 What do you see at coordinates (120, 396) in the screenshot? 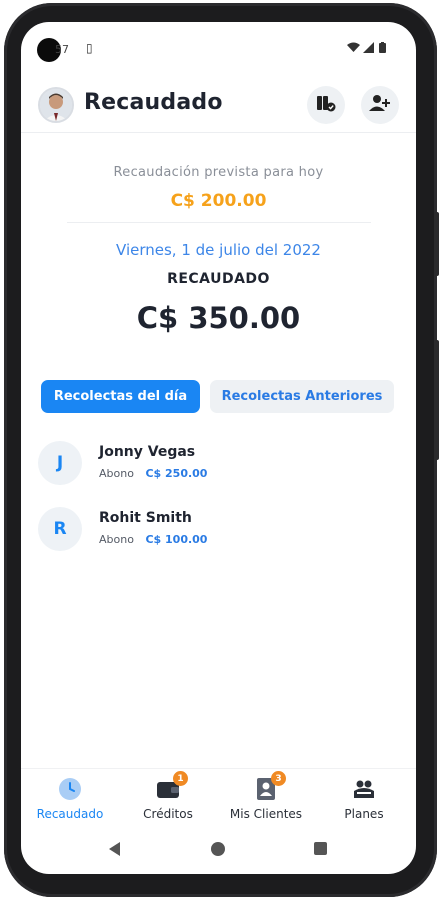
I see `tab-today: Recolectas del día` at bounding box center [120, 396].